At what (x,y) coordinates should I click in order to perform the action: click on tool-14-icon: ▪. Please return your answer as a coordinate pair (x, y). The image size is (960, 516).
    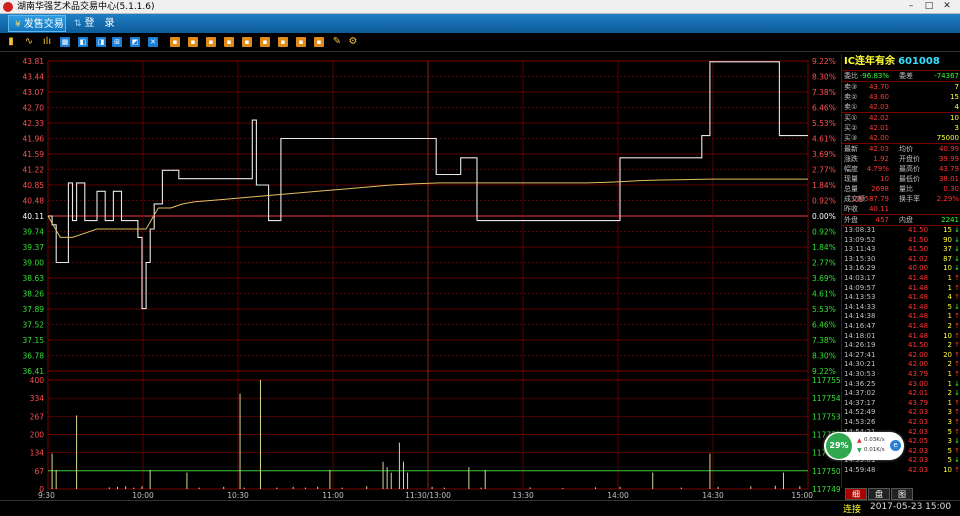
    Looking at the image, I should click on (319, 42).